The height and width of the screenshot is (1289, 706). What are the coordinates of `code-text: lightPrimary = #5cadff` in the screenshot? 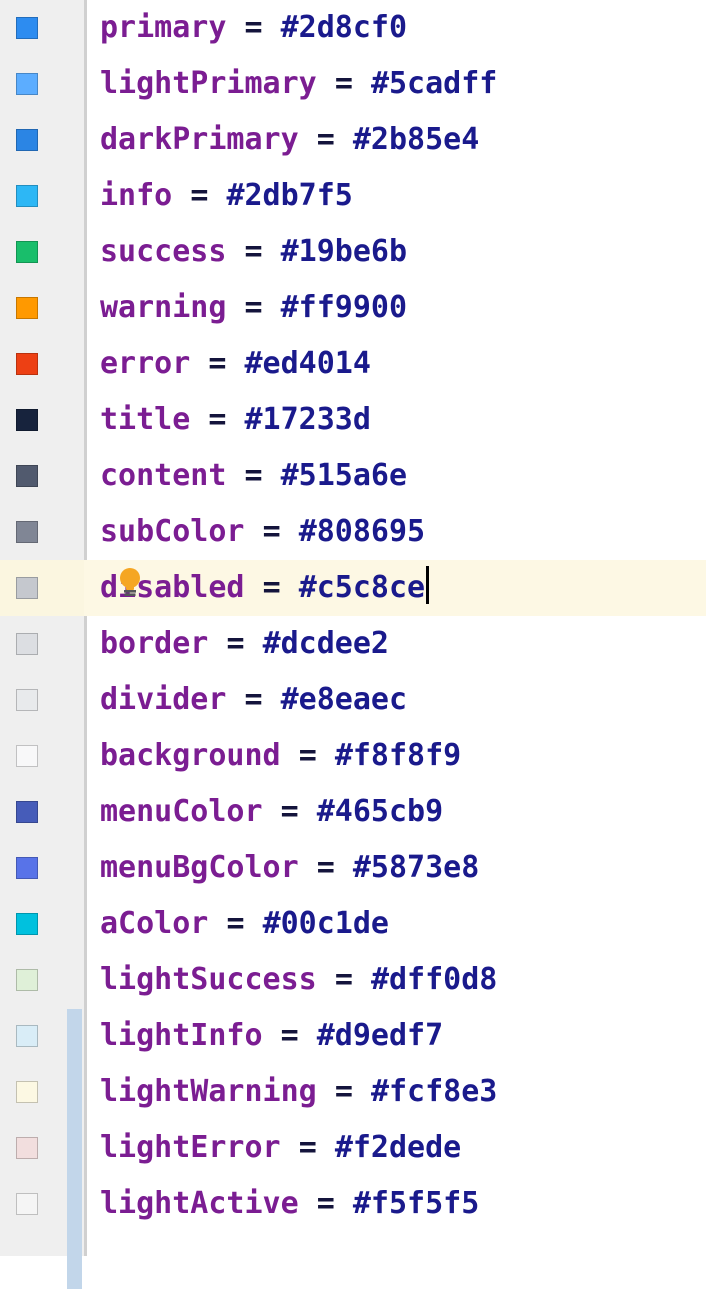 It's located at (298, 84).